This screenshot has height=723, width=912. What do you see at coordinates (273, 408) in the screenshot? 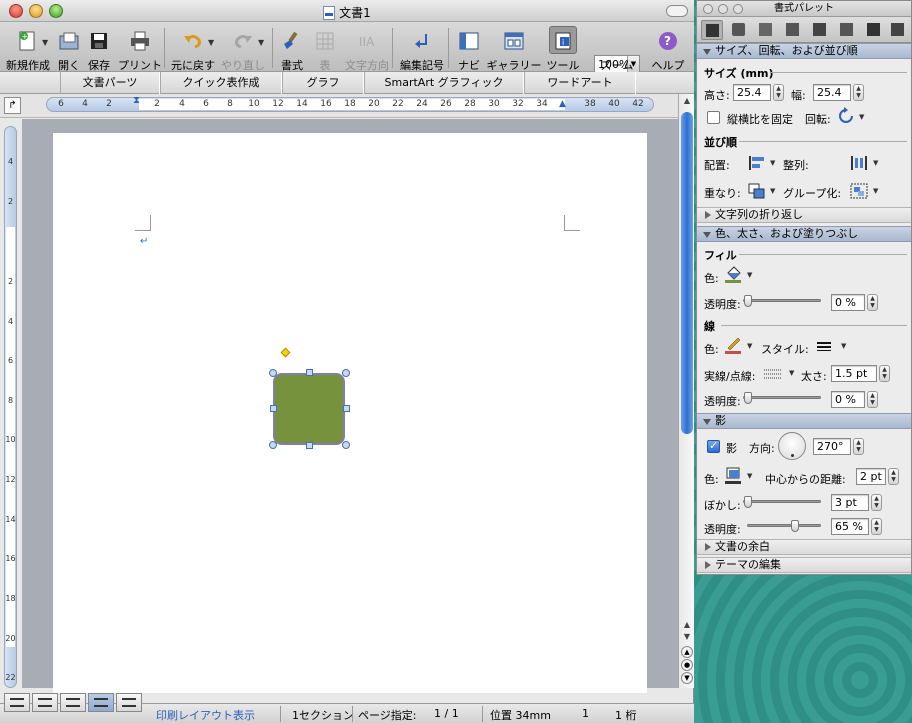
I see `resize-handle-left` at bounding box center [273, 408].